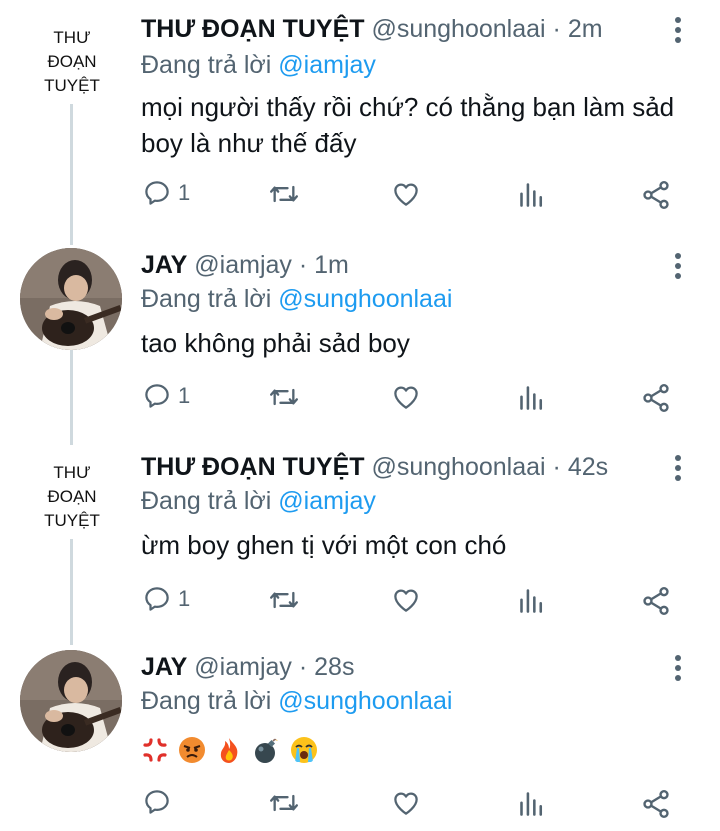 The width and height of the screenshot is (720, 831). Describe the element at coordinates (229, 751) in the screenshot. I see `fire-icon` at that location.